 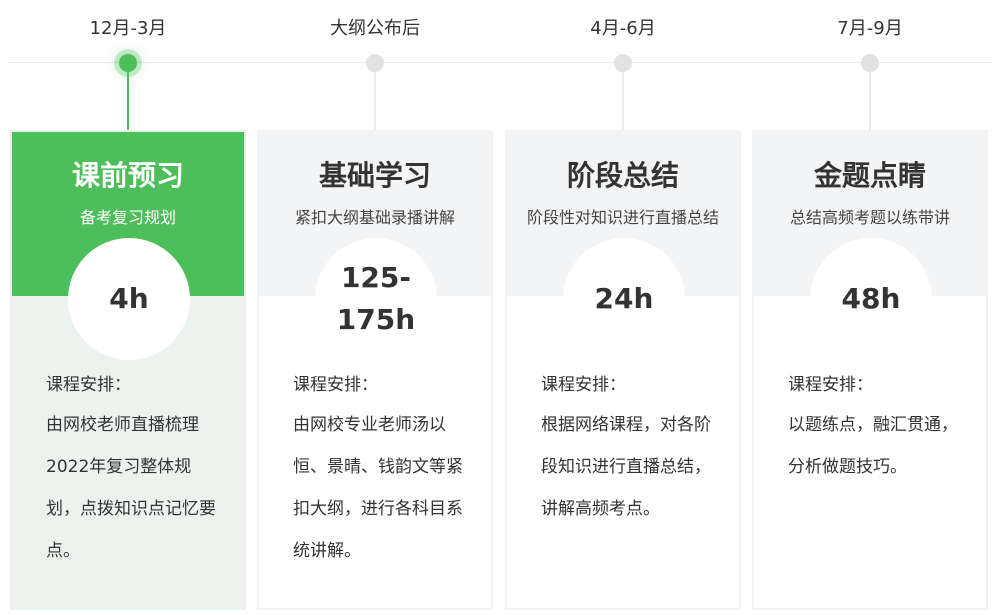 I want to click on hours-circle: 48h, so click(x=871, y=299).